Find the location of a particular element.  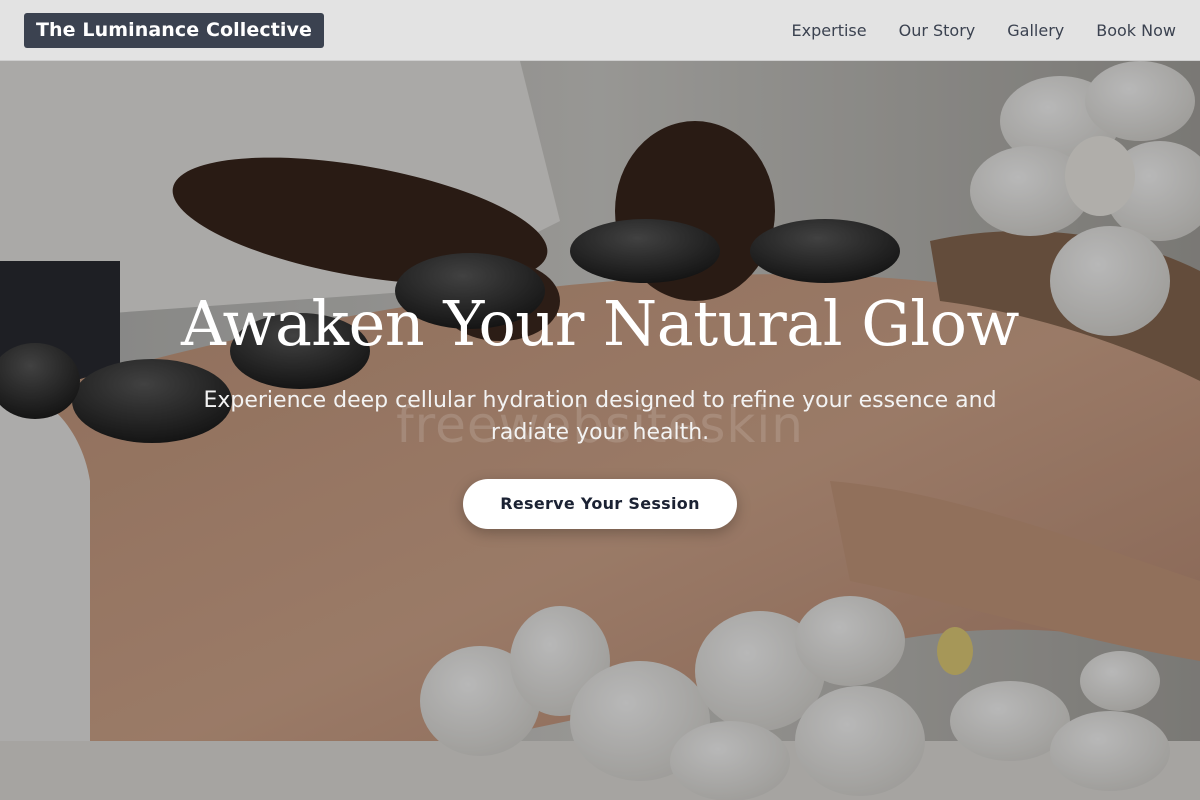

reserve-session-button: Reserve Your Session is located at coordinates (600, 504).